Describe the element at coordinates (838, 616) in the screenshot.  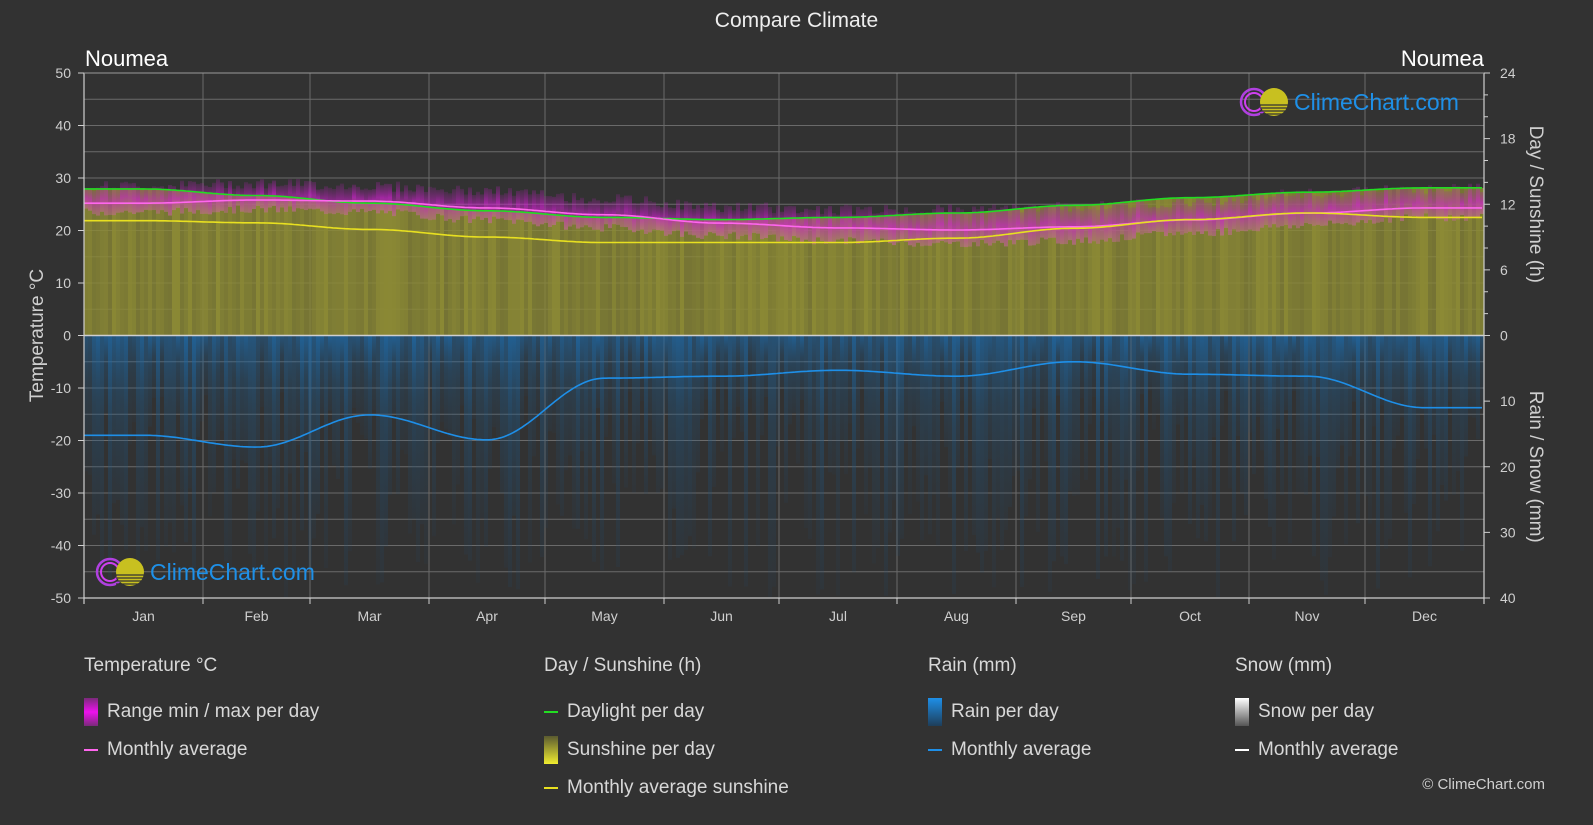
I see `x-tick-label-month: Jul` at that location.